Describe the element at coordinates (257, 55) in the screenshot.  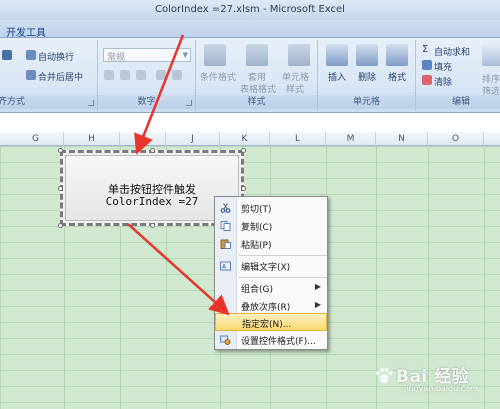
I see `table-format-icon` at that location.